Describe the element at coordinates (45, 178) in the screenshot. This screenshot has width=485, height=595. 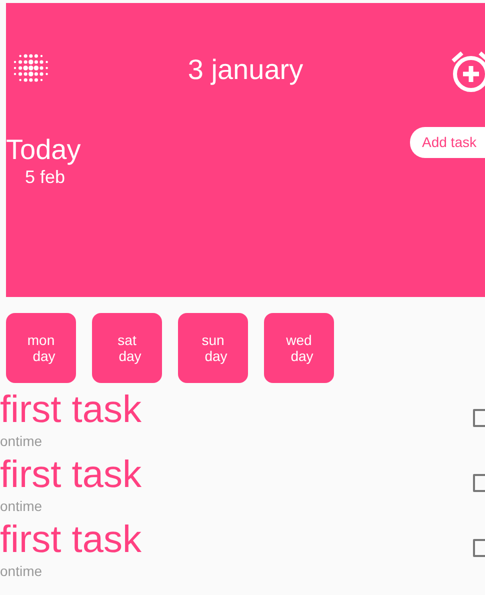
I see `today-date: 5 feb` at that location.